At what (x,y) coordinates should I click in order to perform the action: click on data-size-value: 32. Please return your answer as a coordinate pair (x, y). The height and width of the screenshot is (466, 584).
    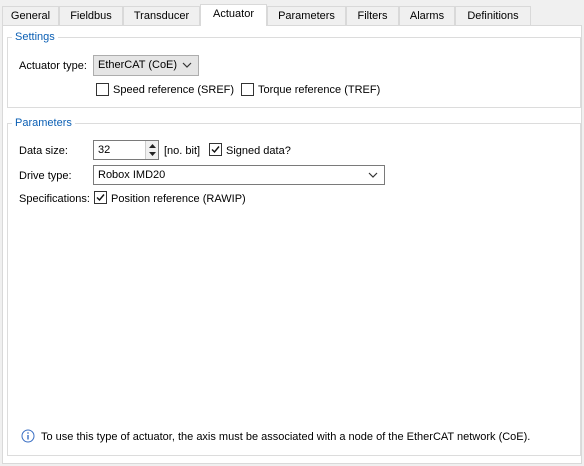
    Looking at the image, I should click on (104, 150).